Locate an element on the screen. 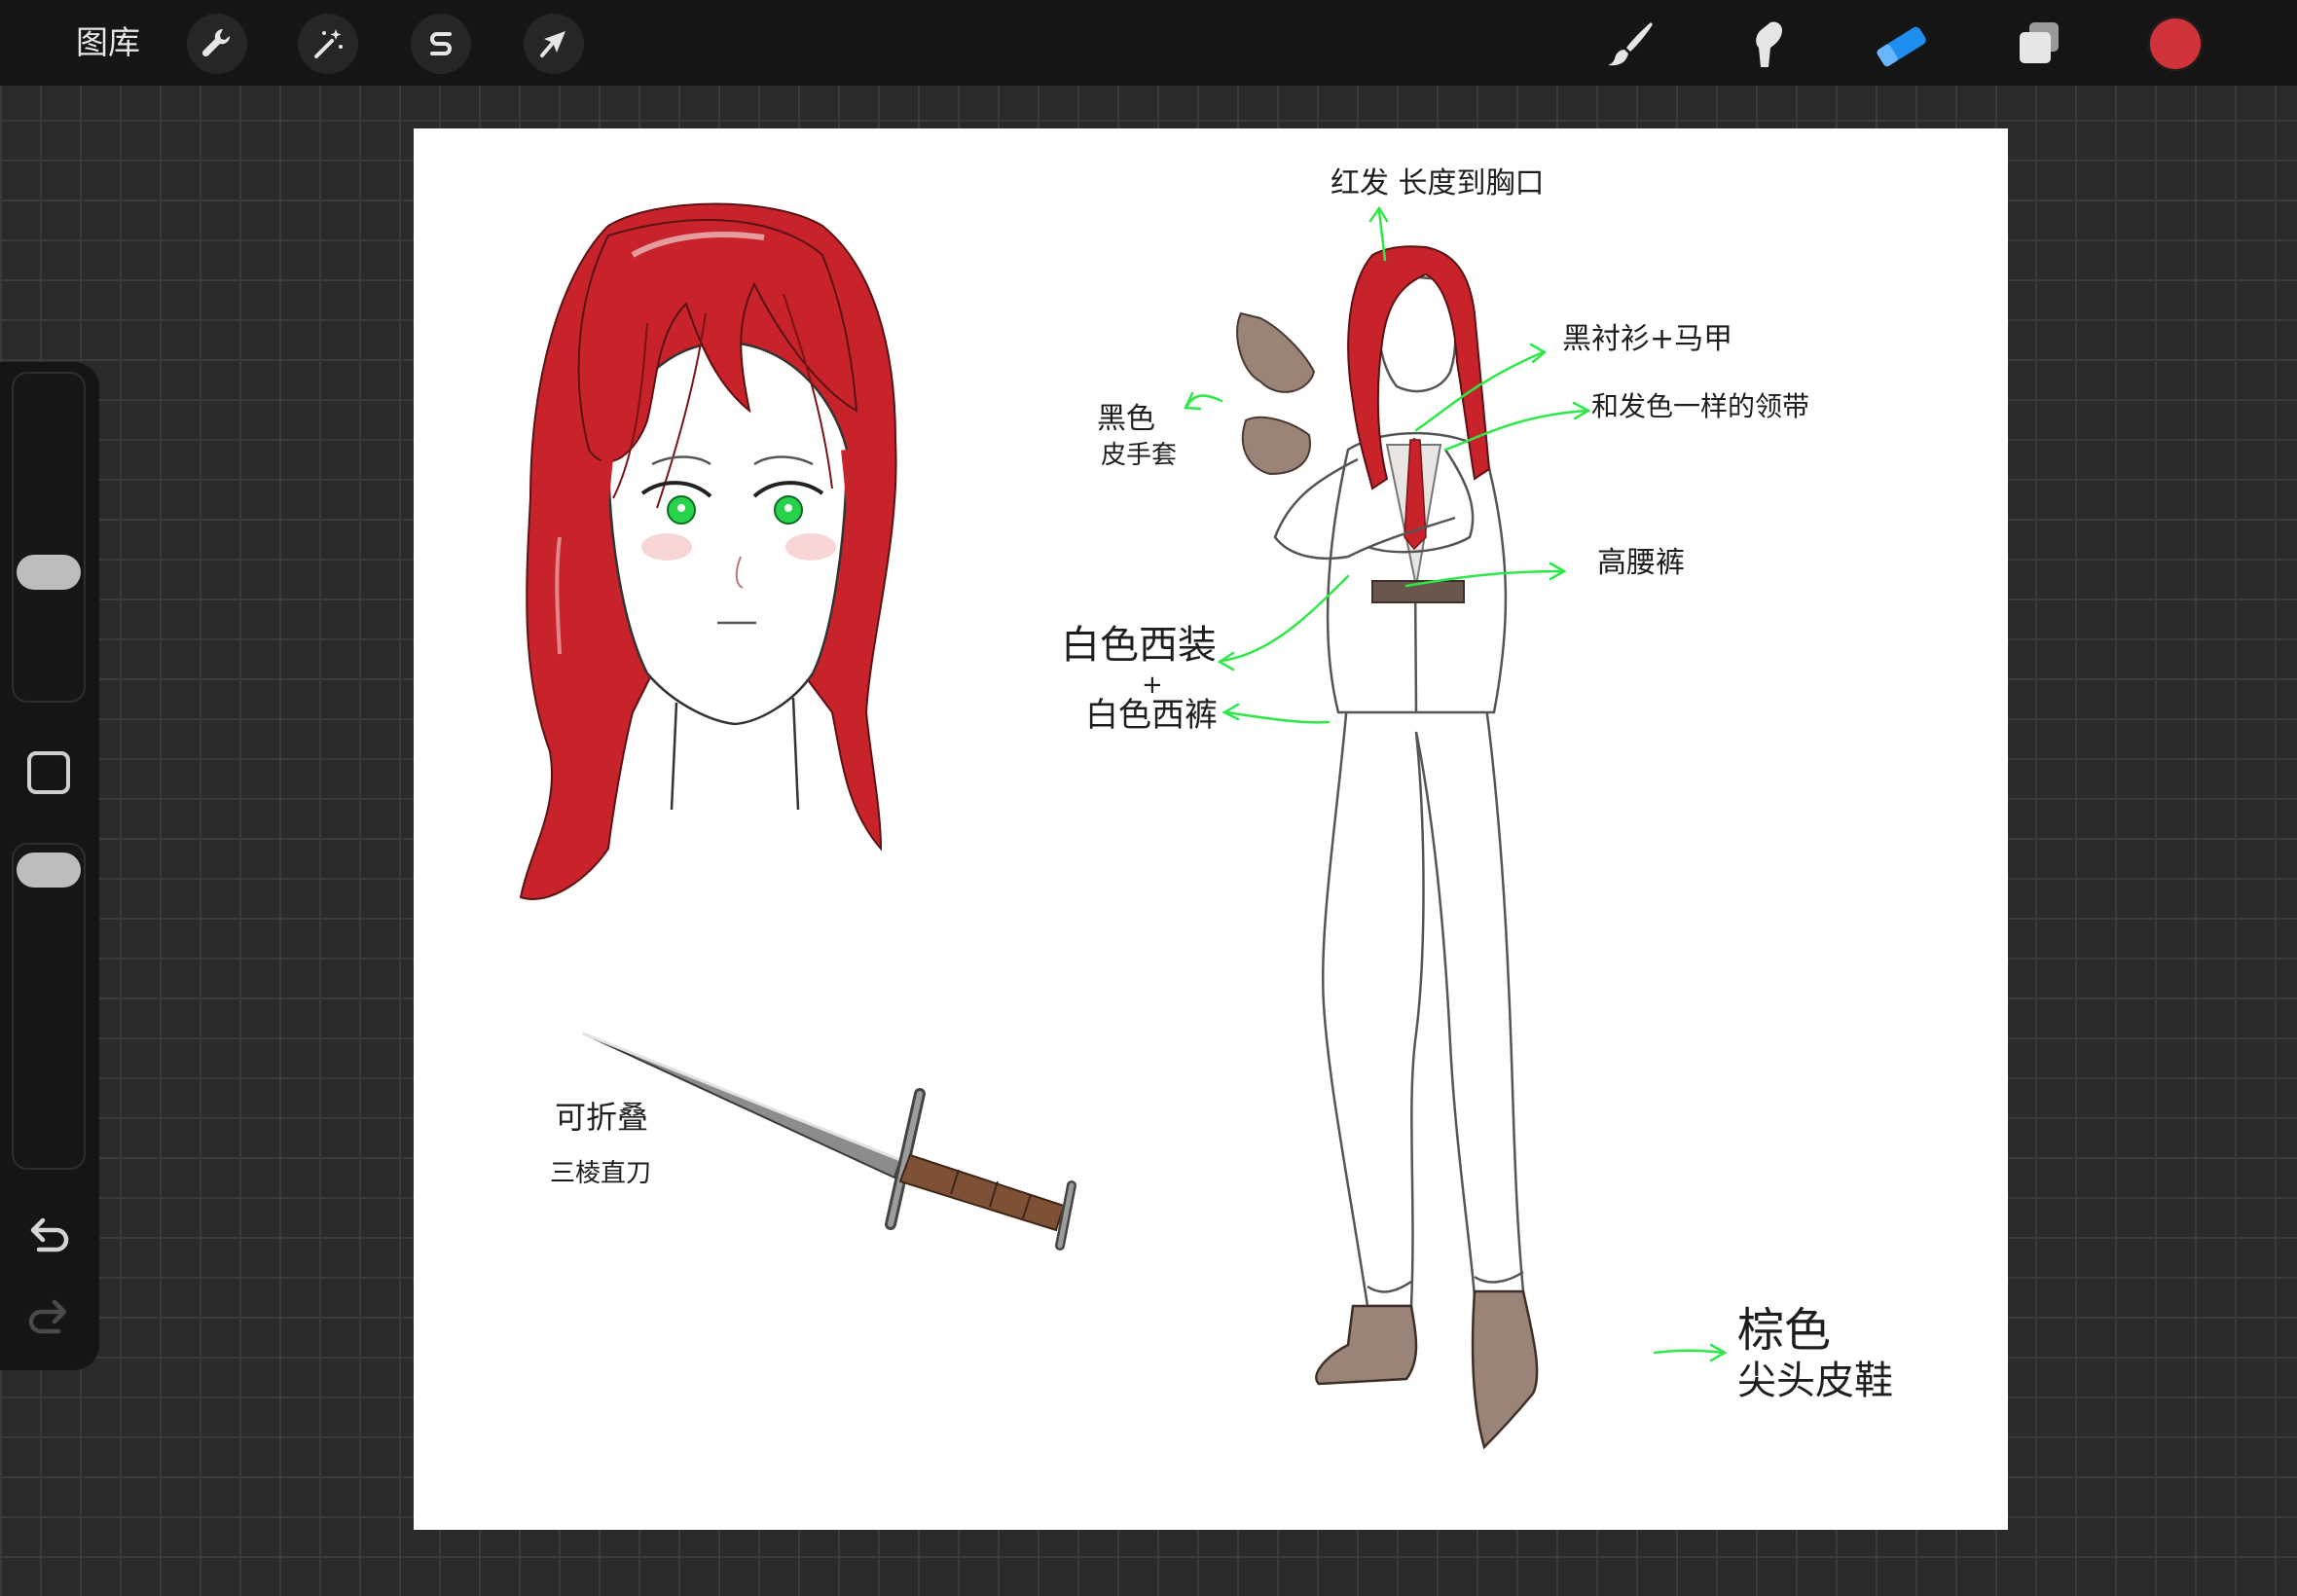 The image size is (2297, 1596). transform-button is located at coordinates (554, 44).